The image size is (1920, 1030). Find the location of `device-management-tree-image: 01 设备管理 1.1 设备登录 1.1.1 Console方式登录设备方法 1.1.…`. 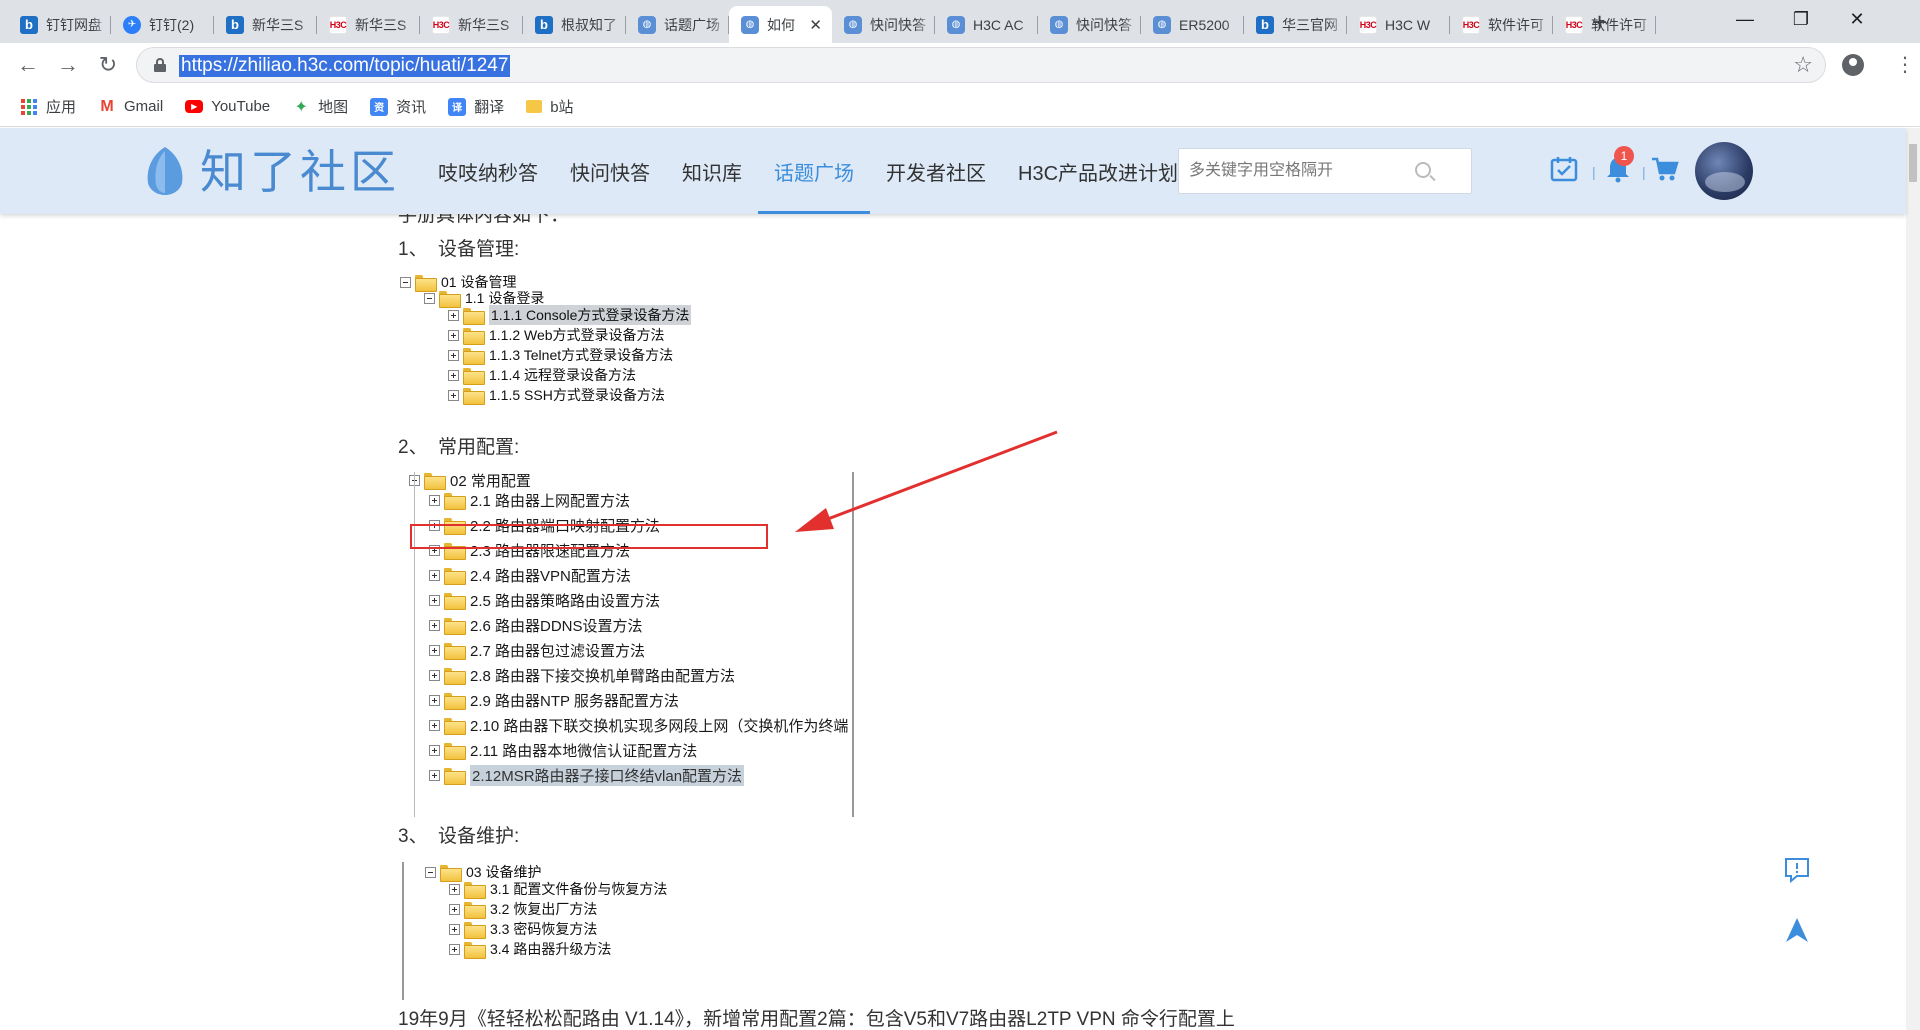

device-management-tree-image: 01 设备管理 1.1 设备登录 1.1.1 Console方式登录设备方法 1.1.… is located at coordinates (560, 342).